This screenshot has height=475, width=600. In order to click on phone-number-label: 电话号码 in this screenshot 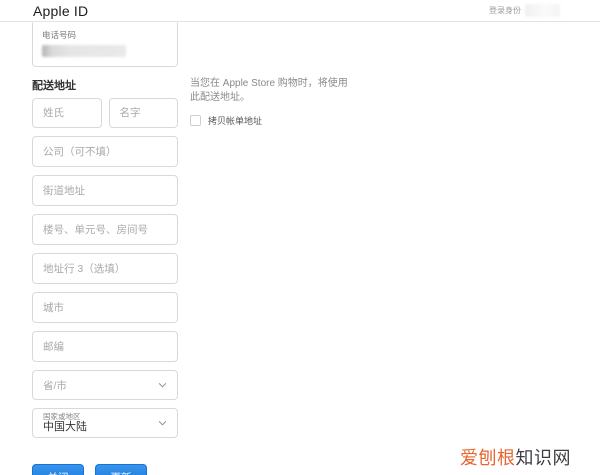, I will do `click(59, 35)`.